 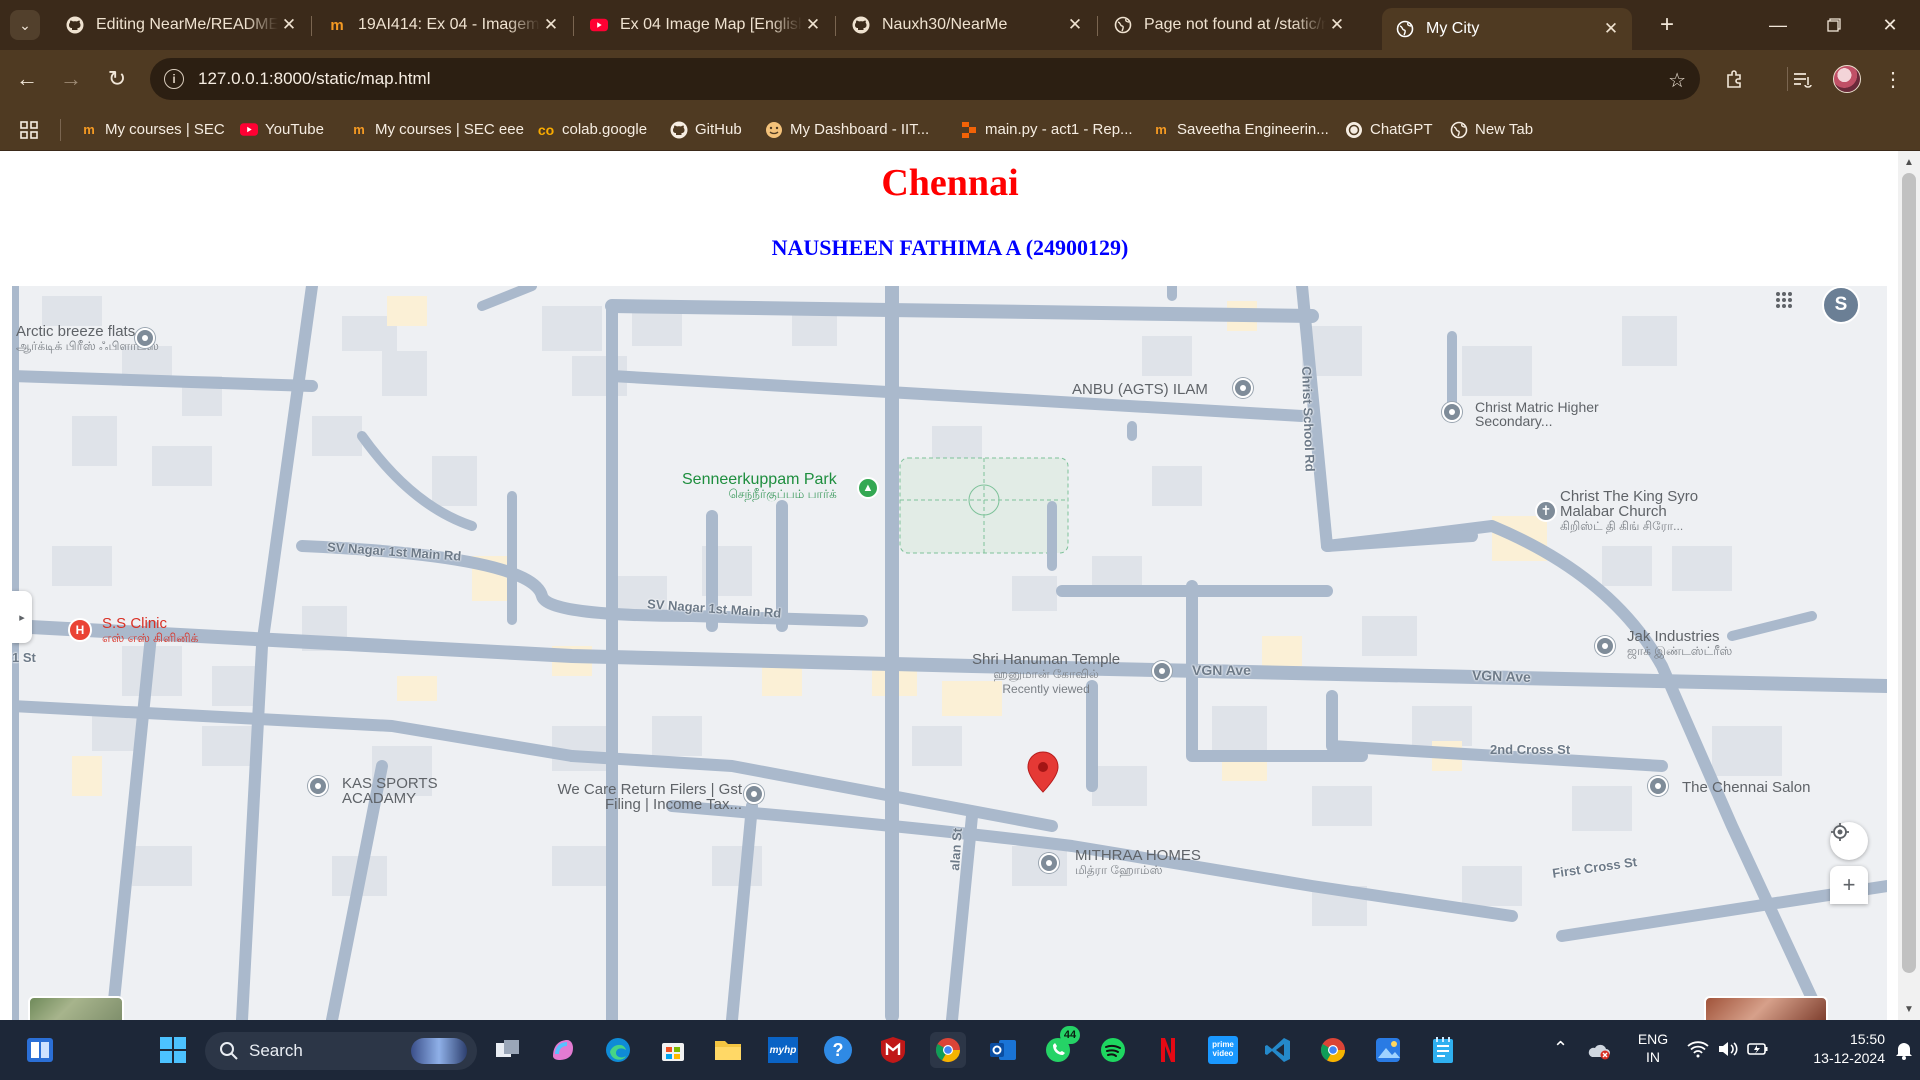 I want to click on outlook-icon, so click(x=1003, y=1050).